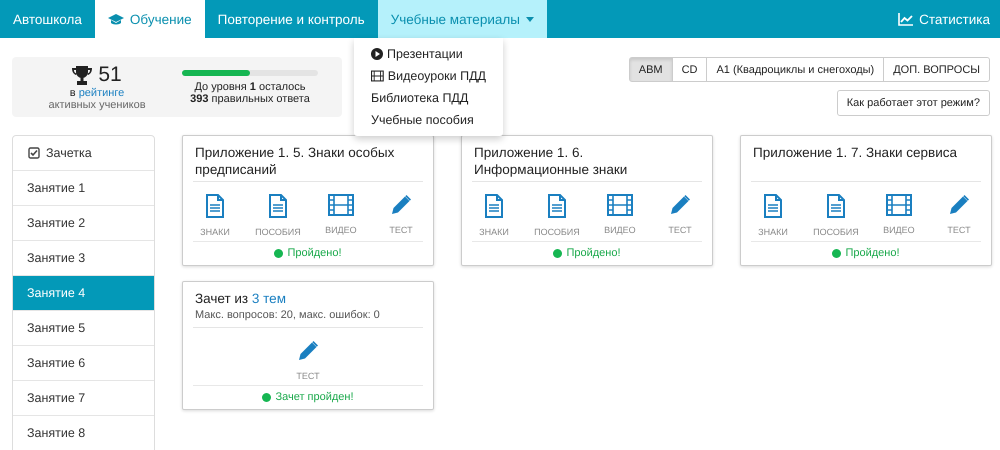 The height and width of the screenshot is (450, 1000). What do you see at coordinates (855, 152) in the screenshot?
I see `card-title: Приложение 1. 7. Знаки сервиса` at bounding box center [855, 152].